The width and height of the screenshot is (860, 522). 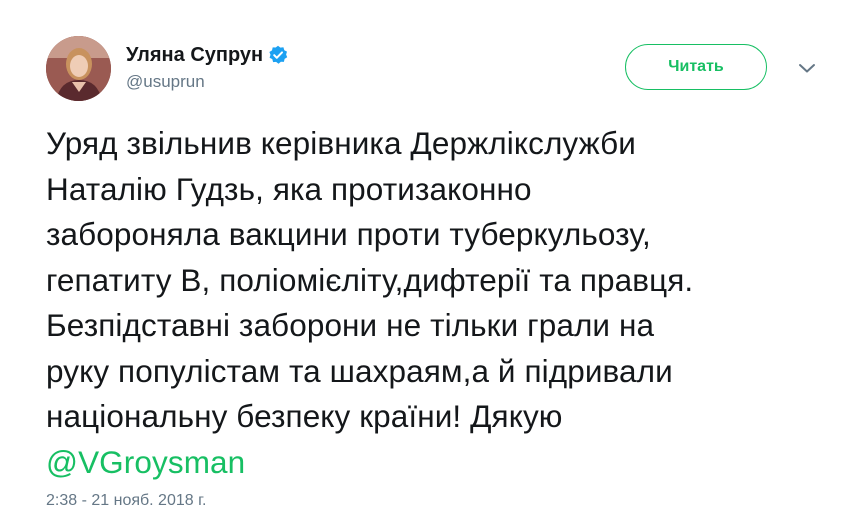 I want to click on verified-badge-icon, so click(x=278, y=55).